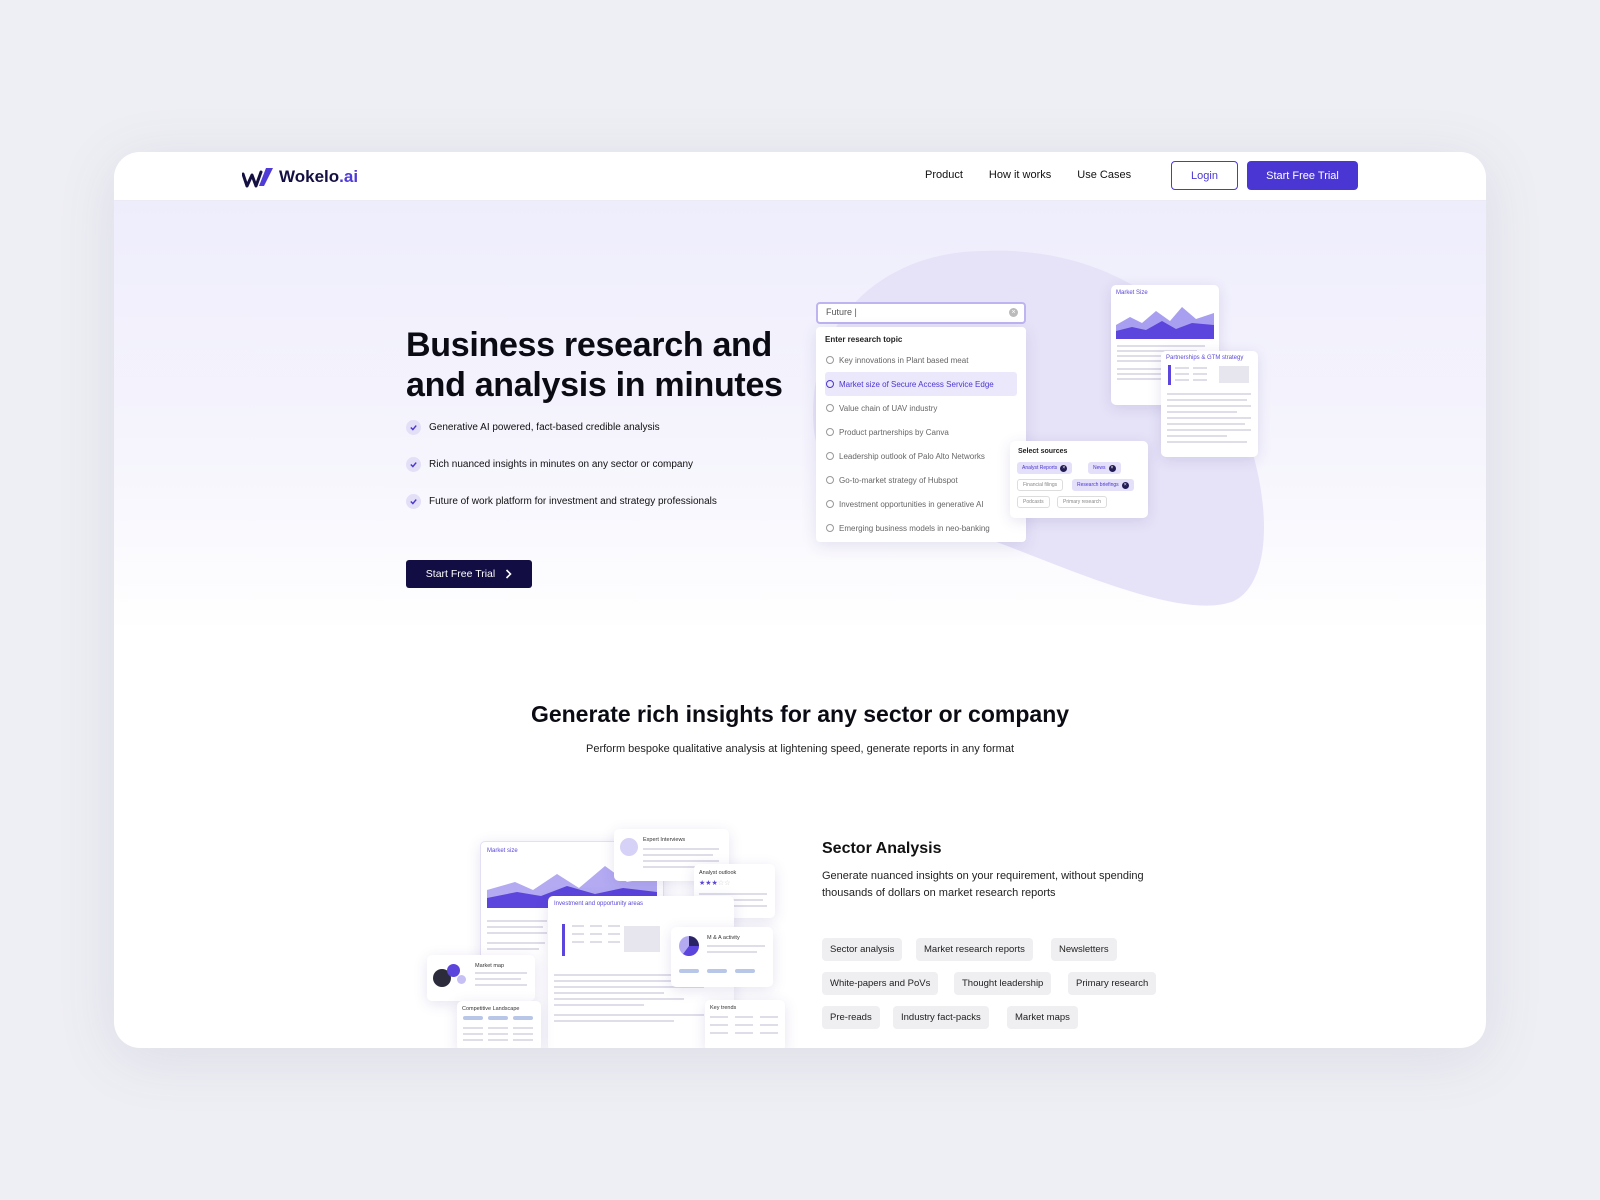  What do you see at coordinates (941, 1017) in the screenshot?
I see `use-case-tag: Industry fact-packs` at bounding box center [941, 1017].